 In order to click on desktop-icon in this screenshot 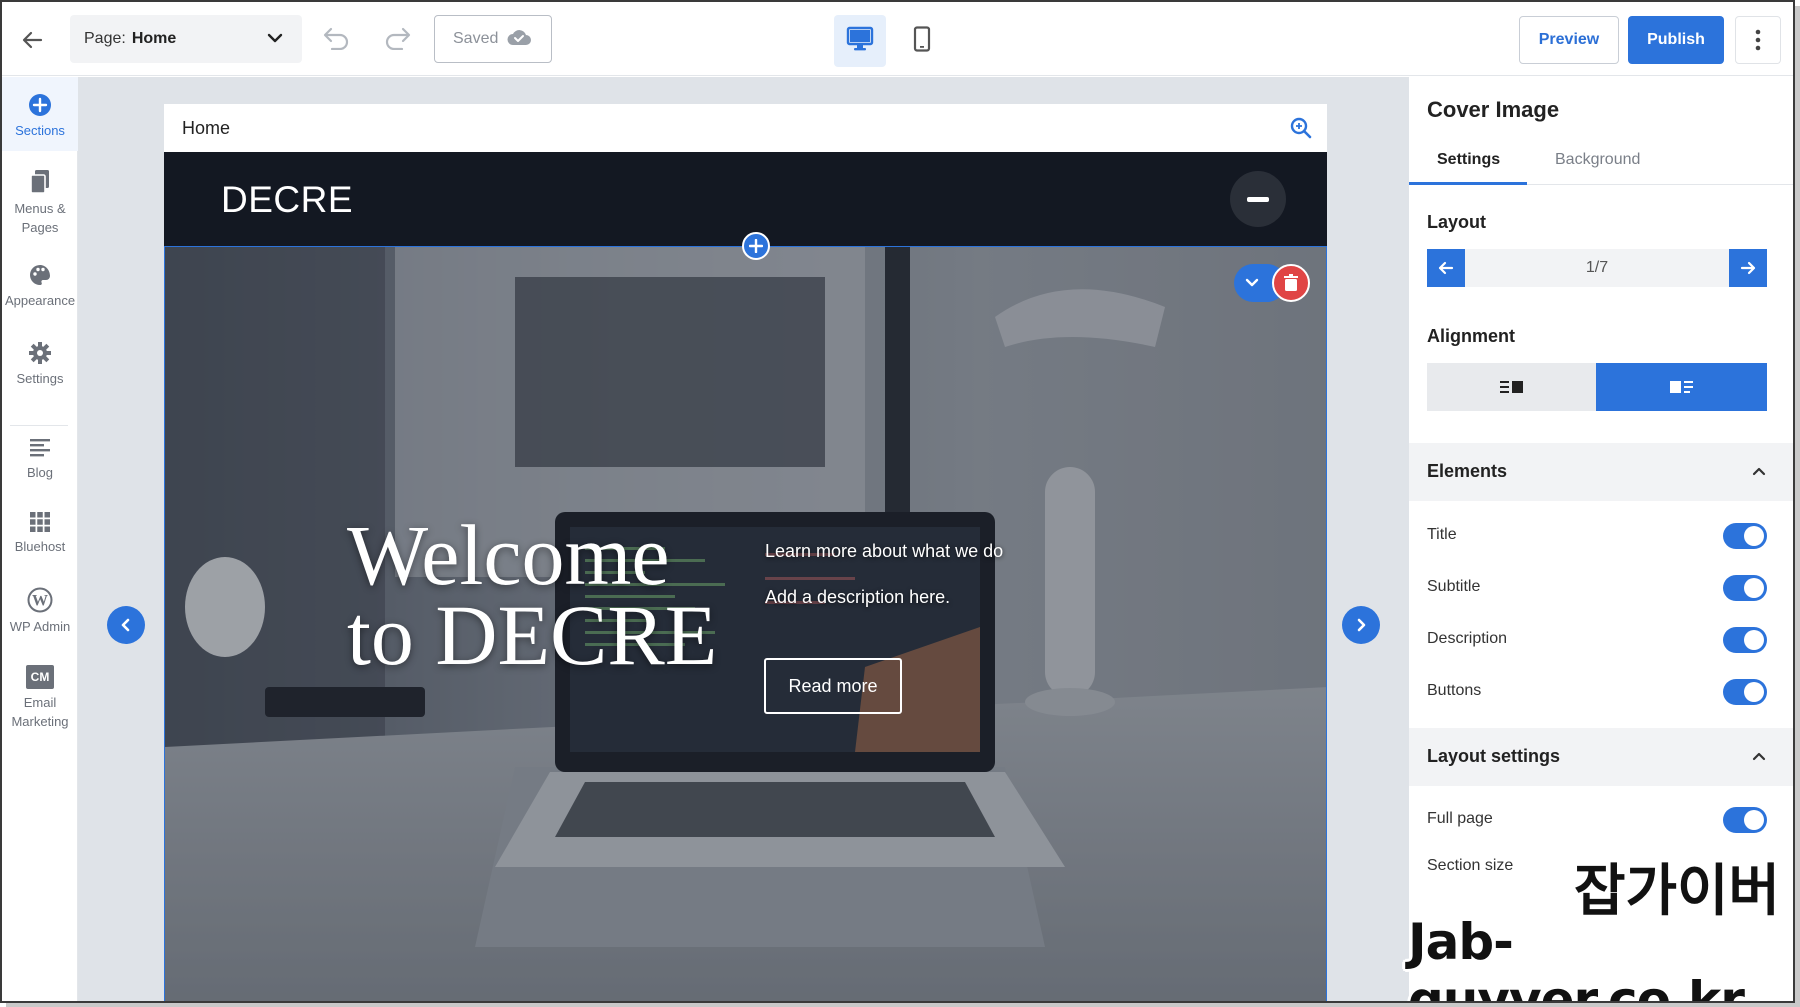, I will do `click(860, 41)`.